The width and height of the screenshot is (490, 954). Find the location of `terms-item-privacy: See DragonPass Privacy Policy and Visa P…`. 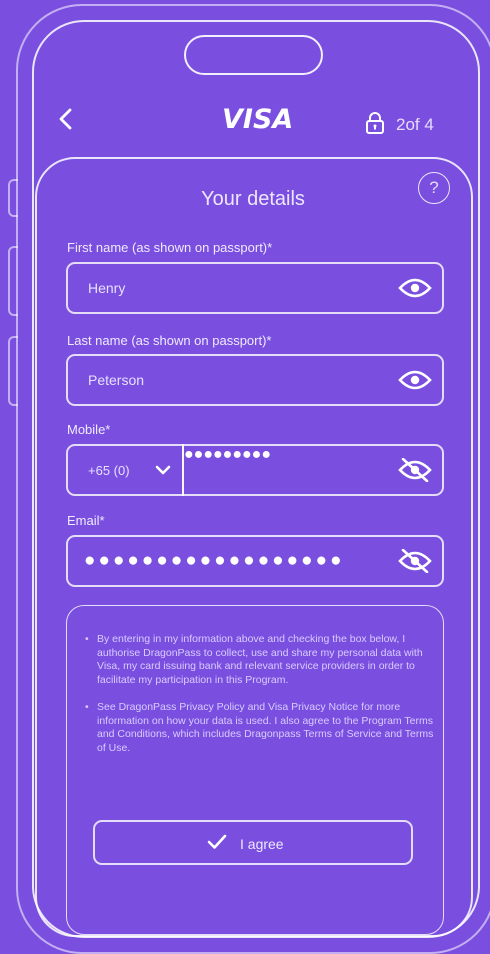

terms-item-privacy: See DragonPass Privacy Policy and Visa P… is located at coordinates (265, 728).